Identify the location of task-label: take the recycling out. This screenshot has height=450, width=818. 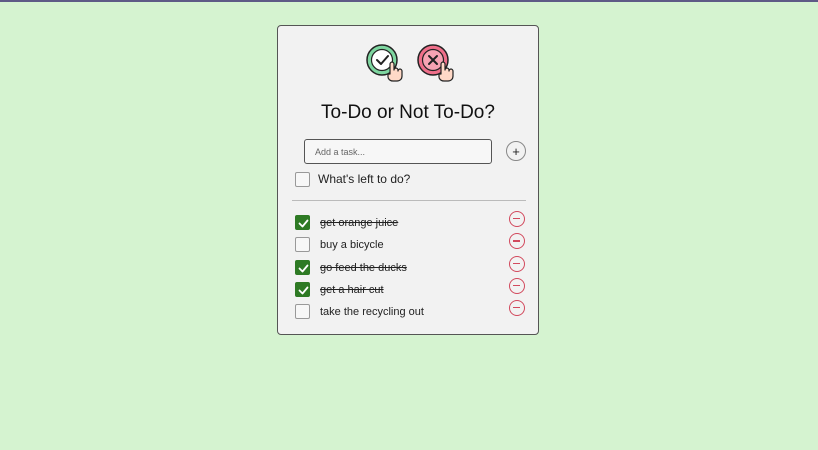
(372, 312).